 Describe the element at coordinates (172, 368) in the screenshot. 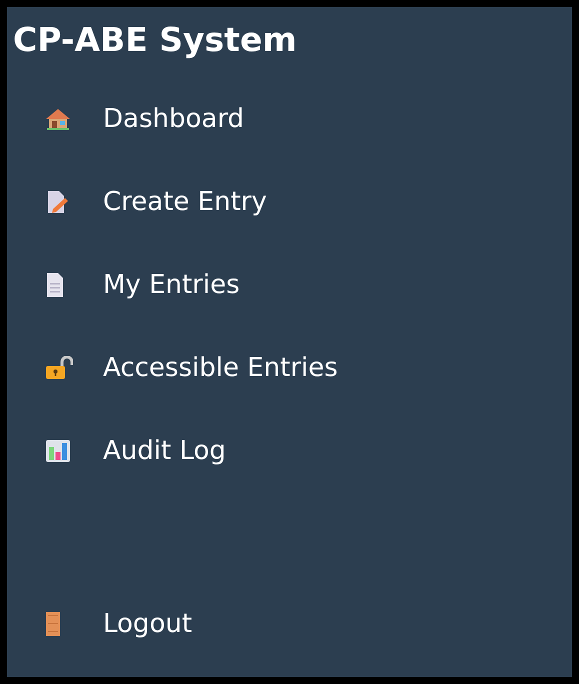

I see `nav-link: Accessible Entries` at that location.